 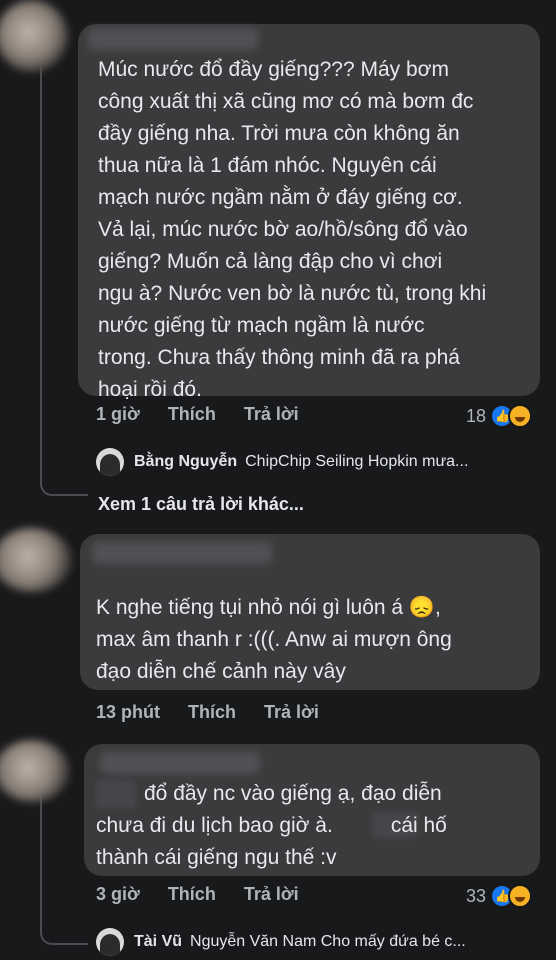 I want to click on comment-line: ngu à? Nước ven bờ là nước tù, trong khi, so click(x=292, y=293).